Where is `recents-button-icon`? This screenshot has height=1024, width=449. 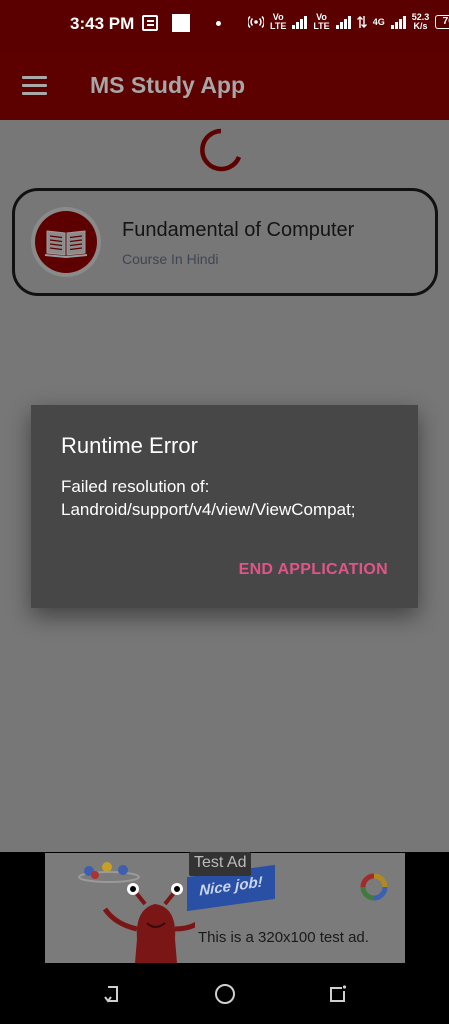
recents-button-icon is located at coordinates (337, 994).